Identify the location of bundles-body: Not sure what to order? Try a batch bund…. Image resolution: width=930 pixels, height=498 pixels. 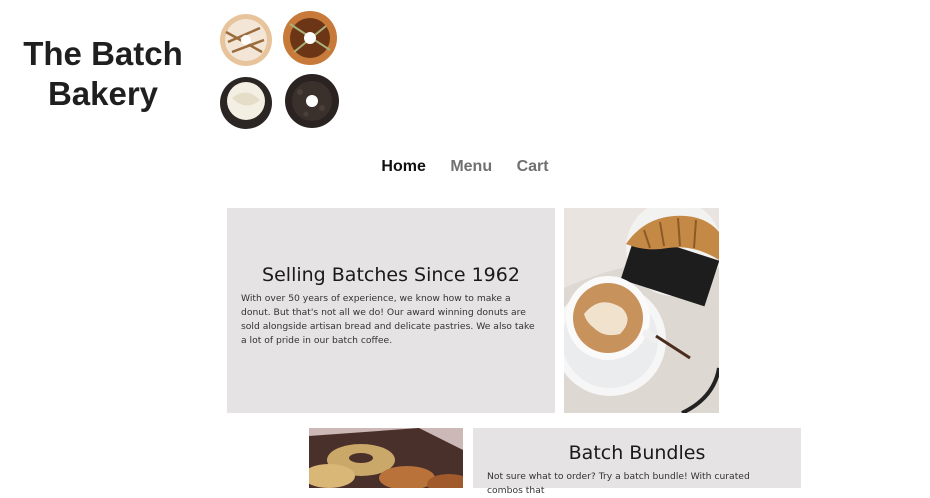
(618, 483).